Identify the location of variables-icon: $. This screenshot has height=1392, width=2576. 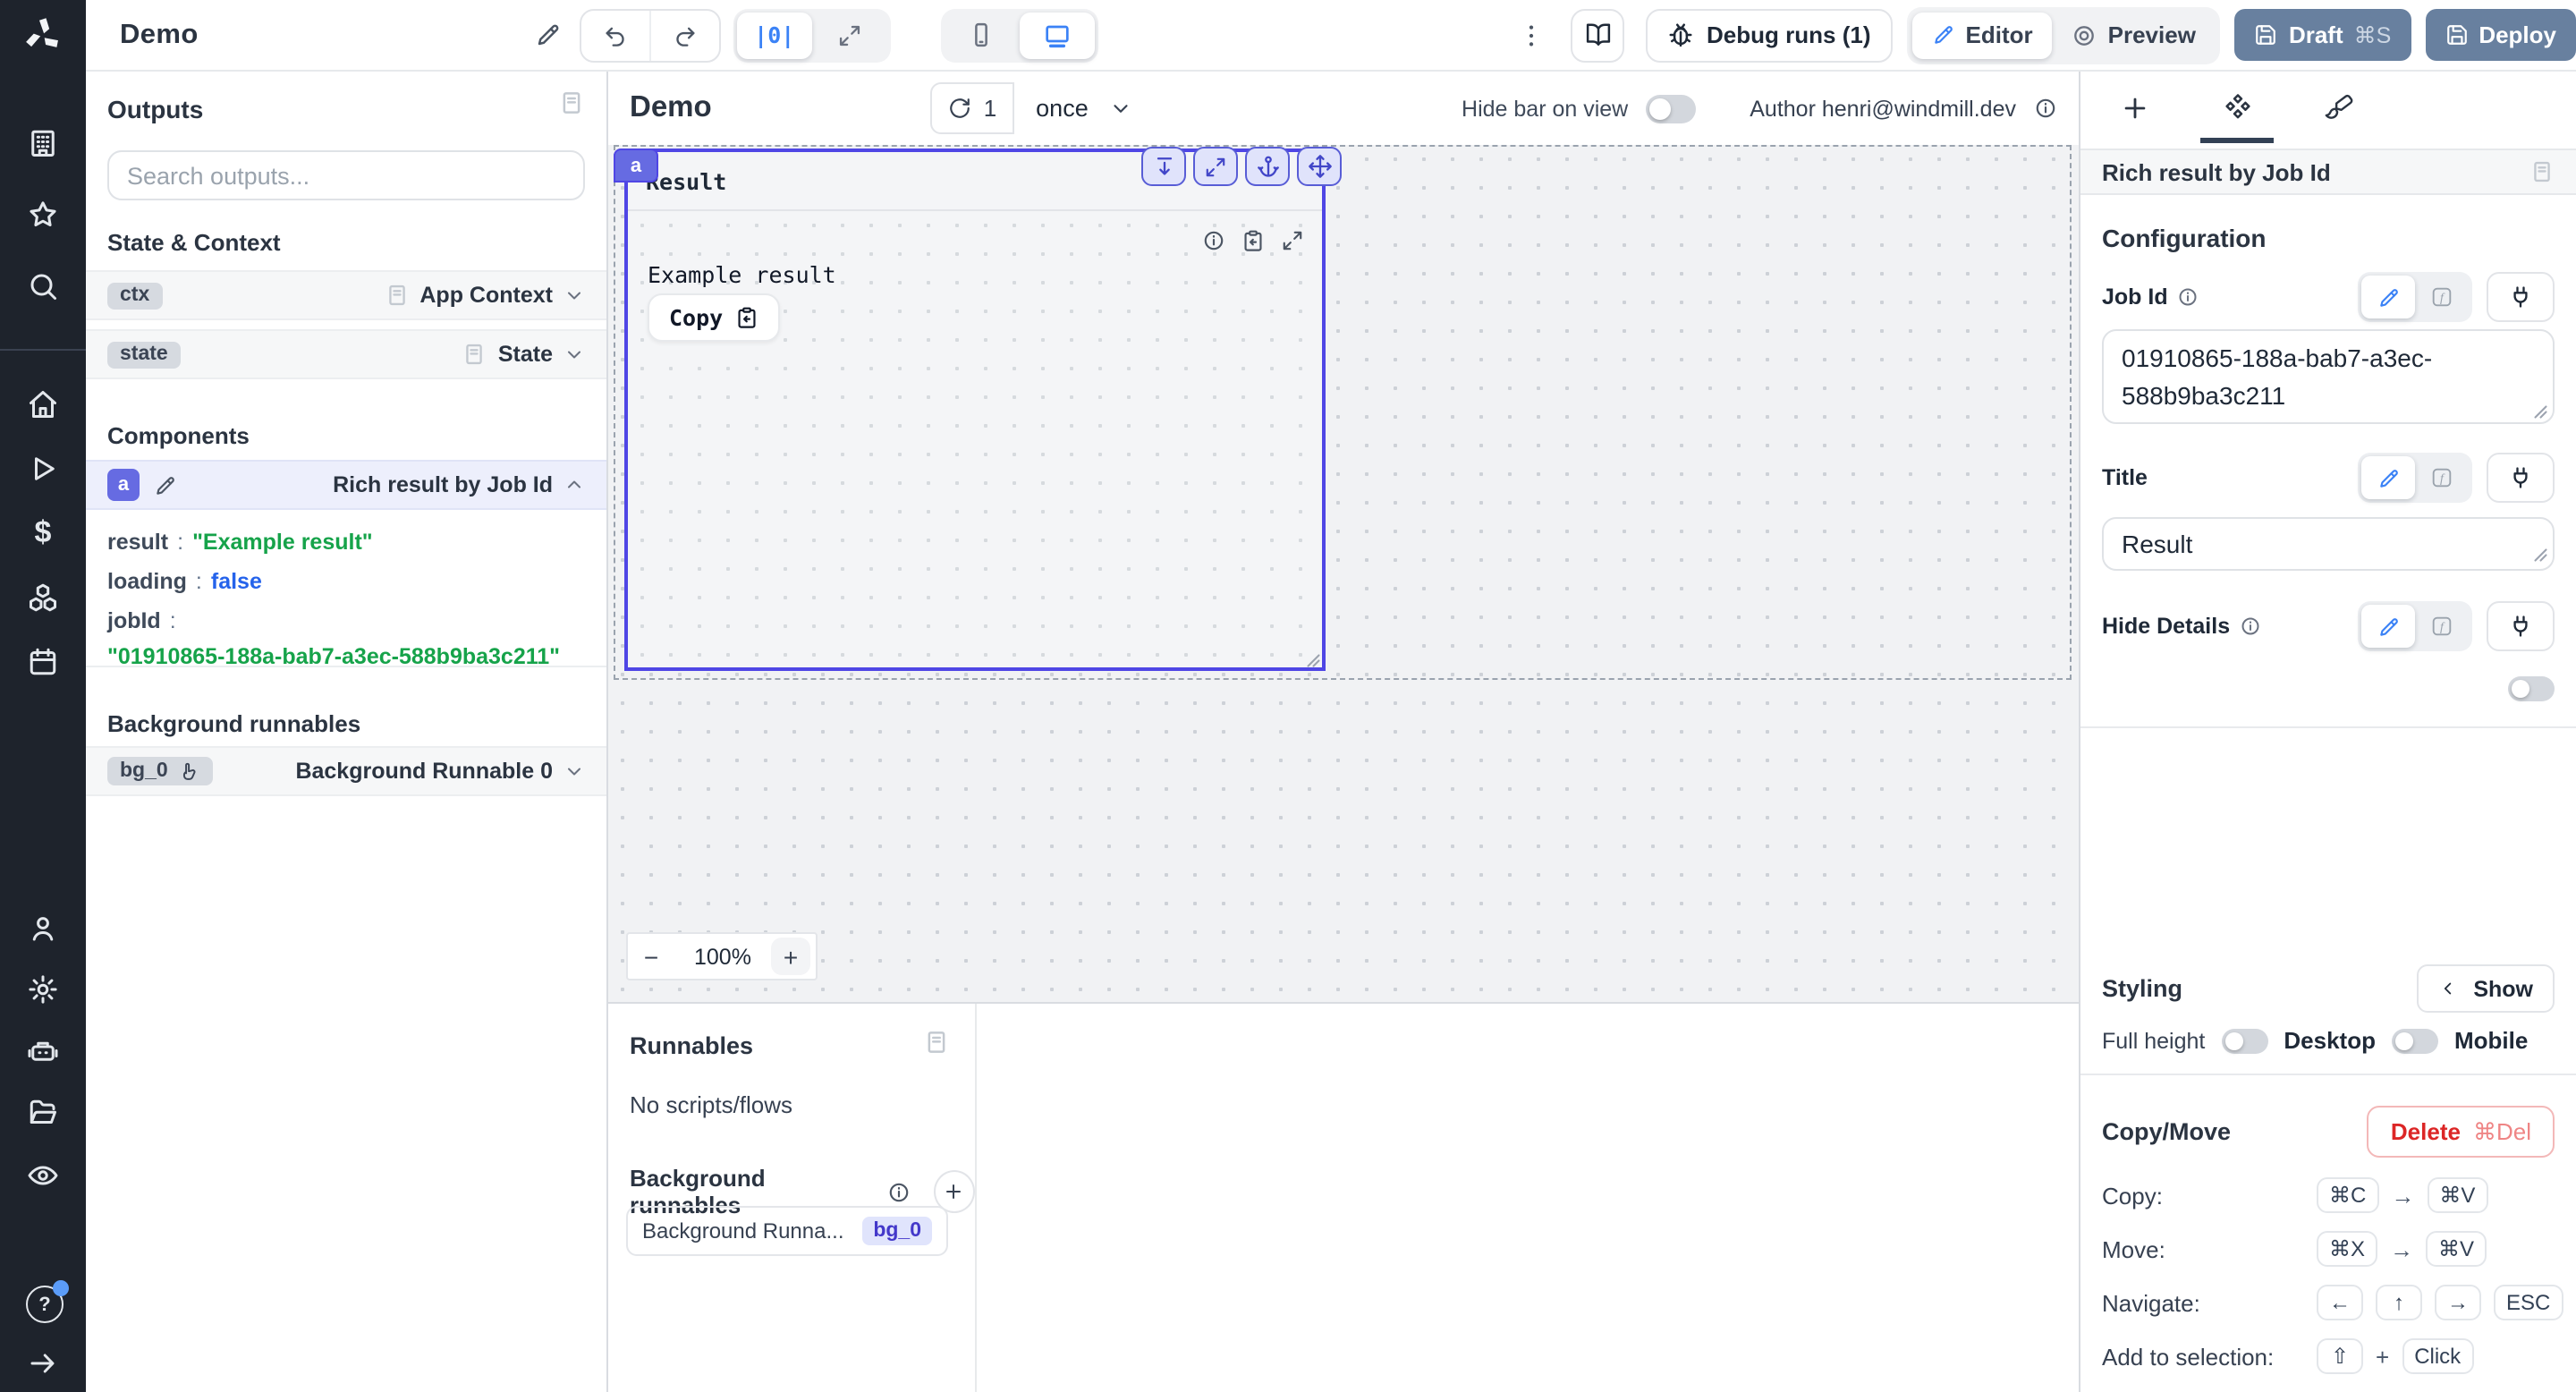
(43, 532).